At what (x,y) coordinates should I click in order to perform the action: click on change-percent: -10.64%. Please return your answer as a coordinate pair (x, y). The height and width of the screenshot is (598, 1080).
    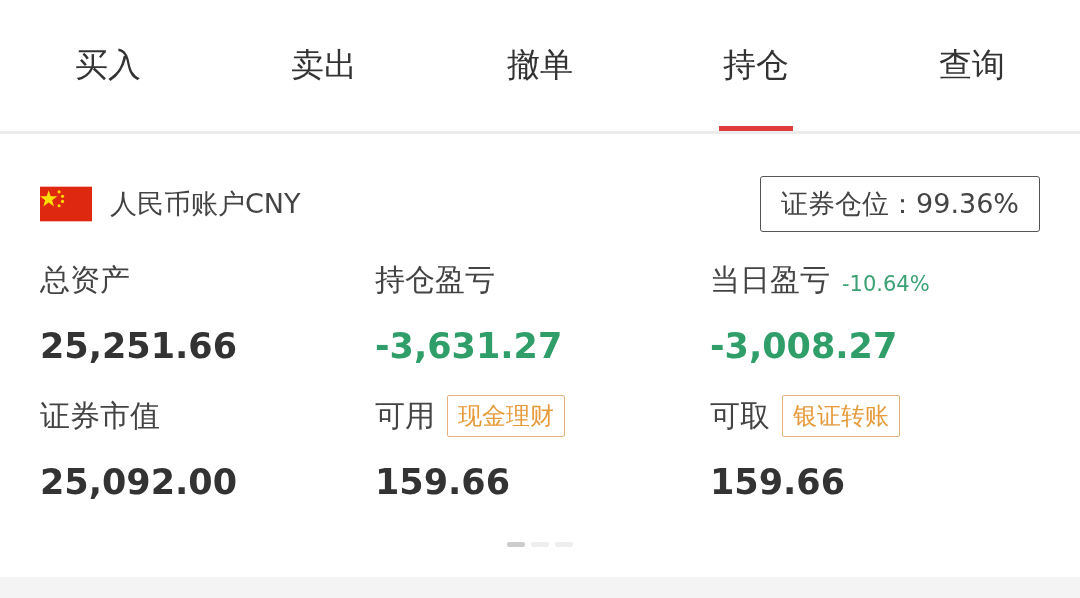
    Looking at the image, I should click on (886, 284).